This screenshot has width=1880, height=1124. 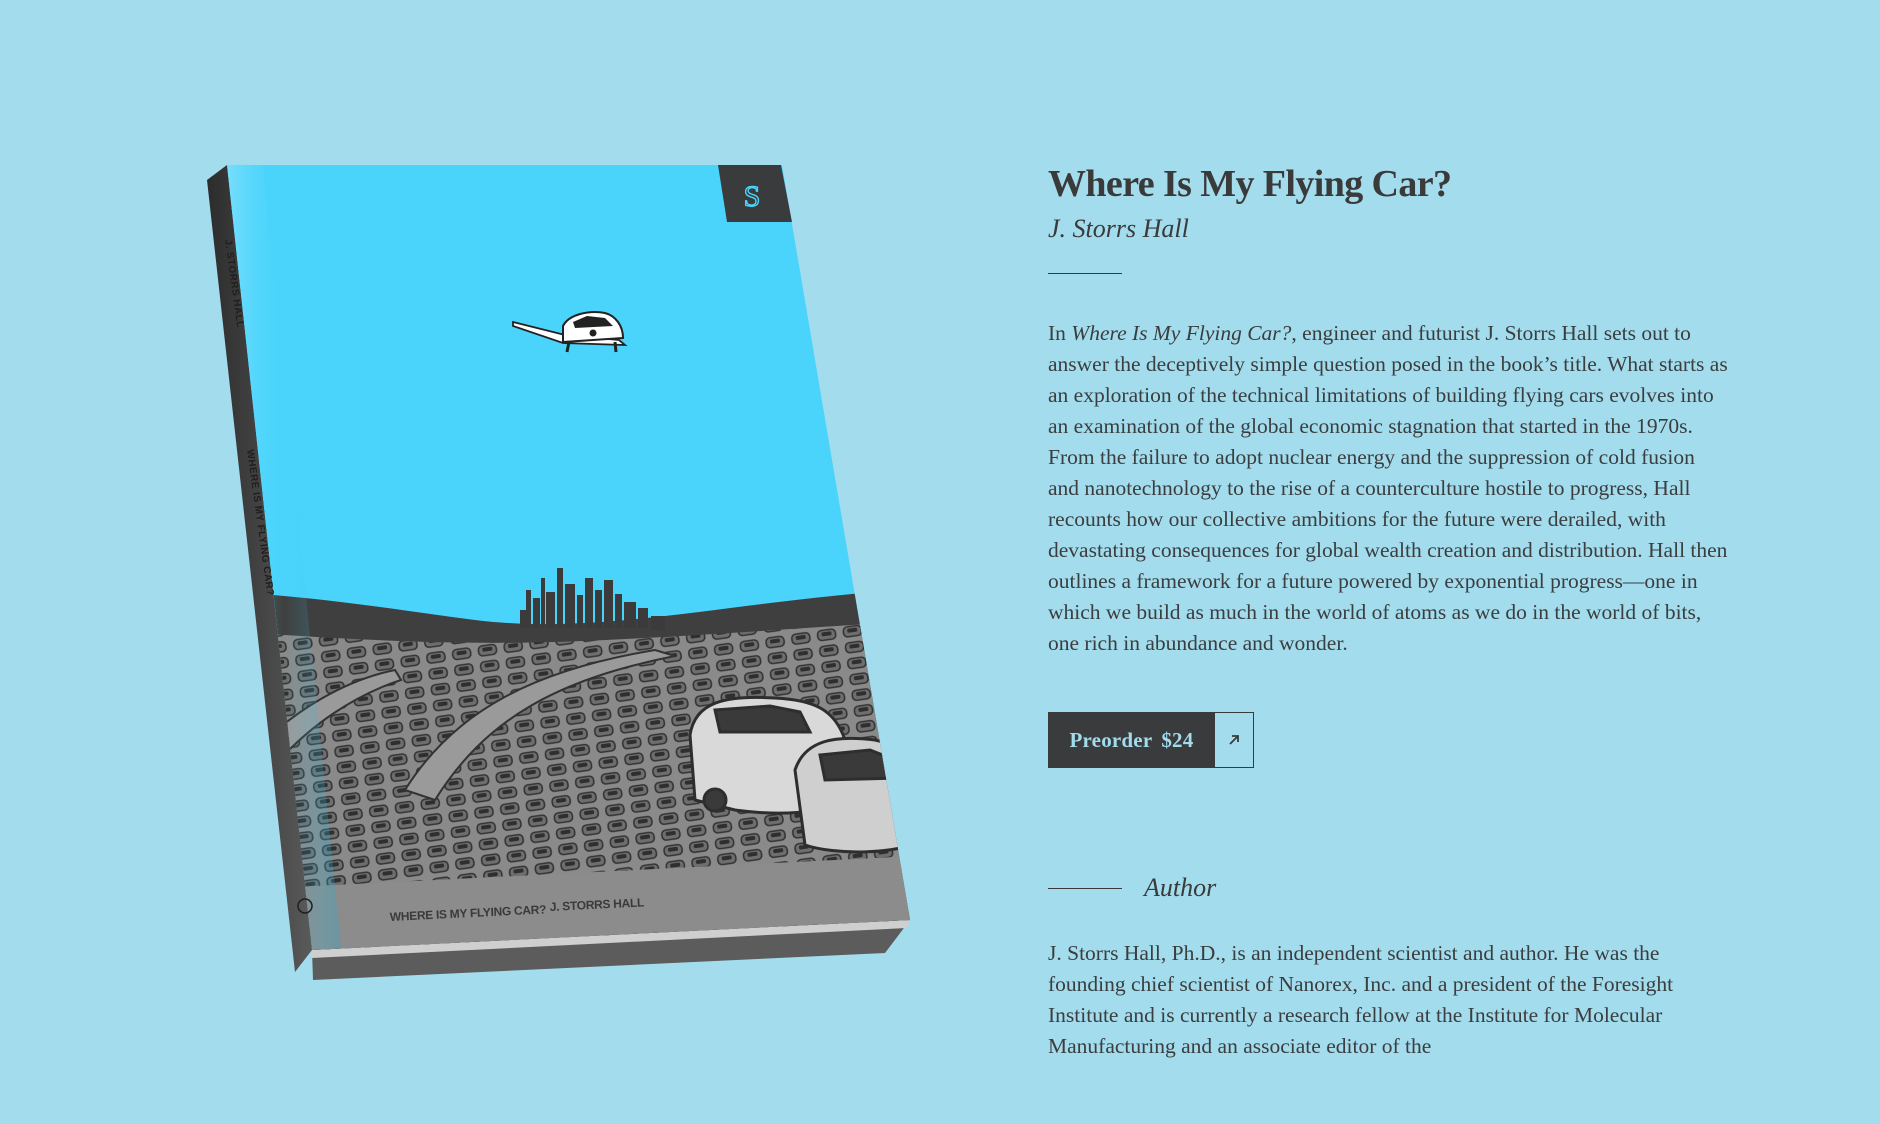 I want to click on external-link-arrow-icon, so click(x=1234, y=740).